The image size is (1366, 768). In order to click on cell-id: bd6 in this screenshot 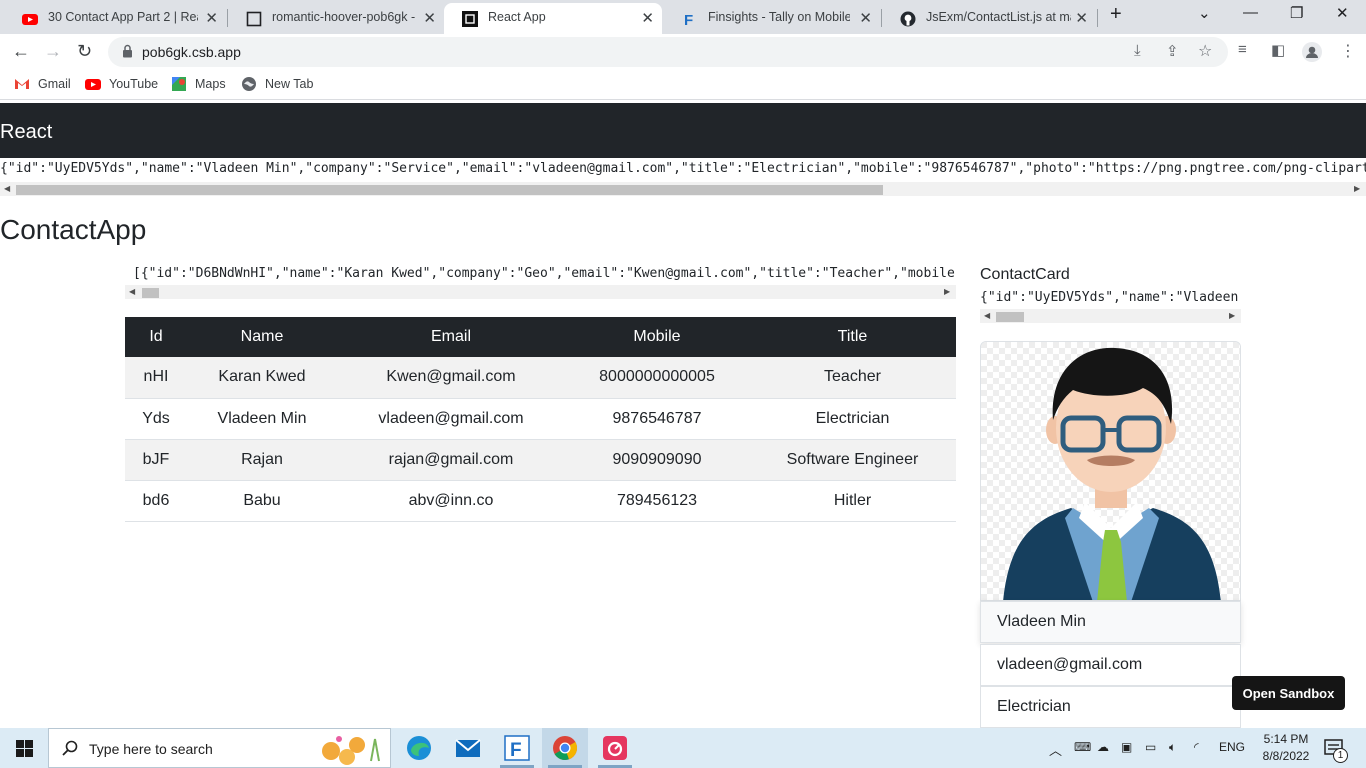, I will do `click(156, 501)`.